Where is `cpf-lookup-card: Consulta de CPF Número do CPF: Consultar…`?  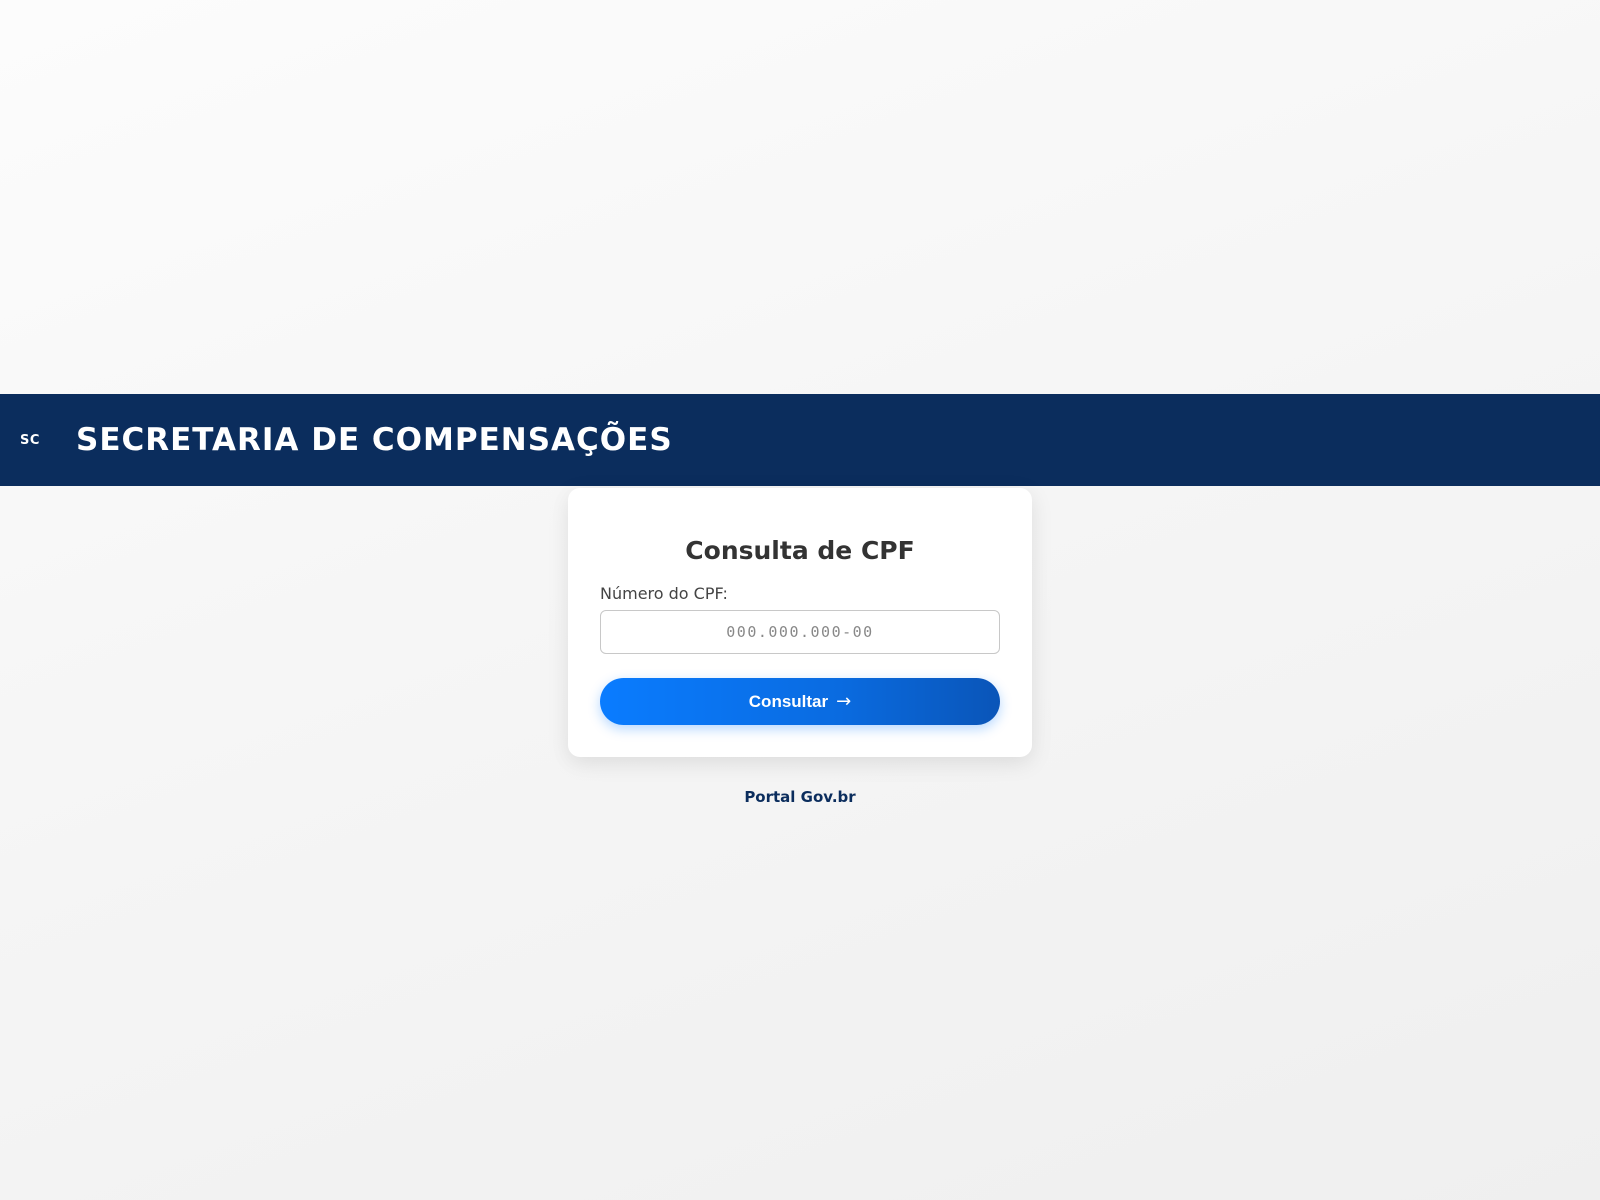
cpf-lookup-card: Consulta de CPF Número do CPF: Consultar… is located at coordinates (800, 622).